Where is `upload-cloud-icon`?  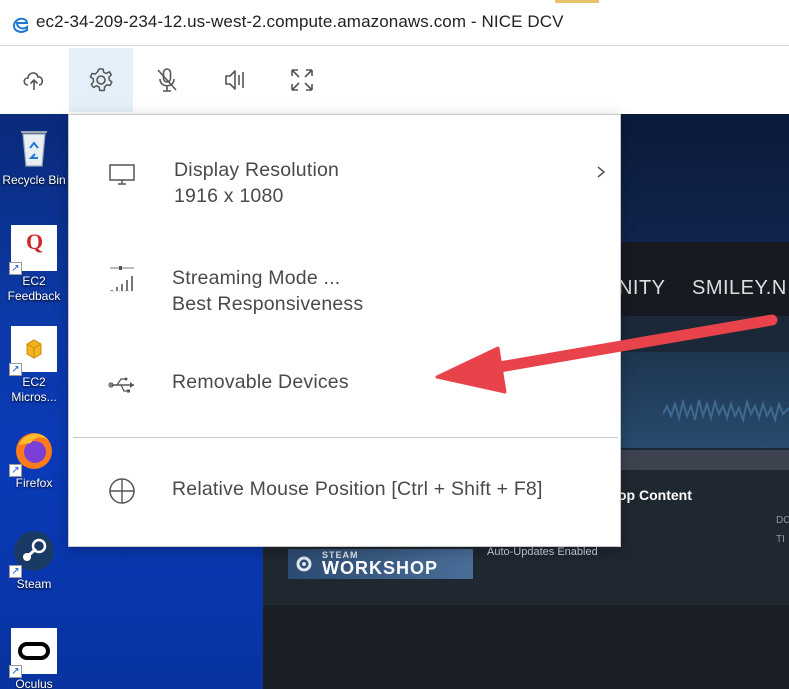
upload-cloud-icon is located at coordinates (33, 81).